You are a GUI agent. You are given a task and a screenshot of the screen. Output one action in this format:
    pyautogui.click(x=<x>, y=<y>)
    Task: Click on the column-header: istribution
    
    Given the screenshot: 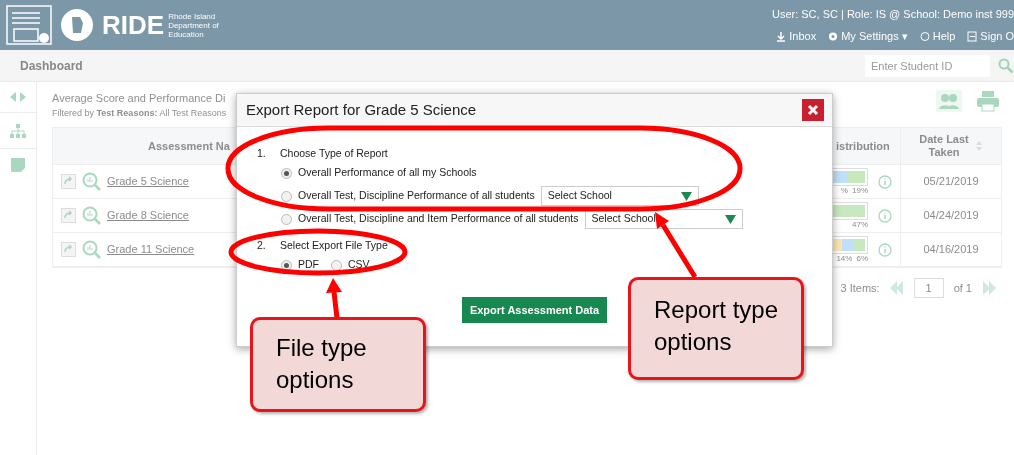 What is the action you would take?
    pyautogui.click(x=863, y=146)
    